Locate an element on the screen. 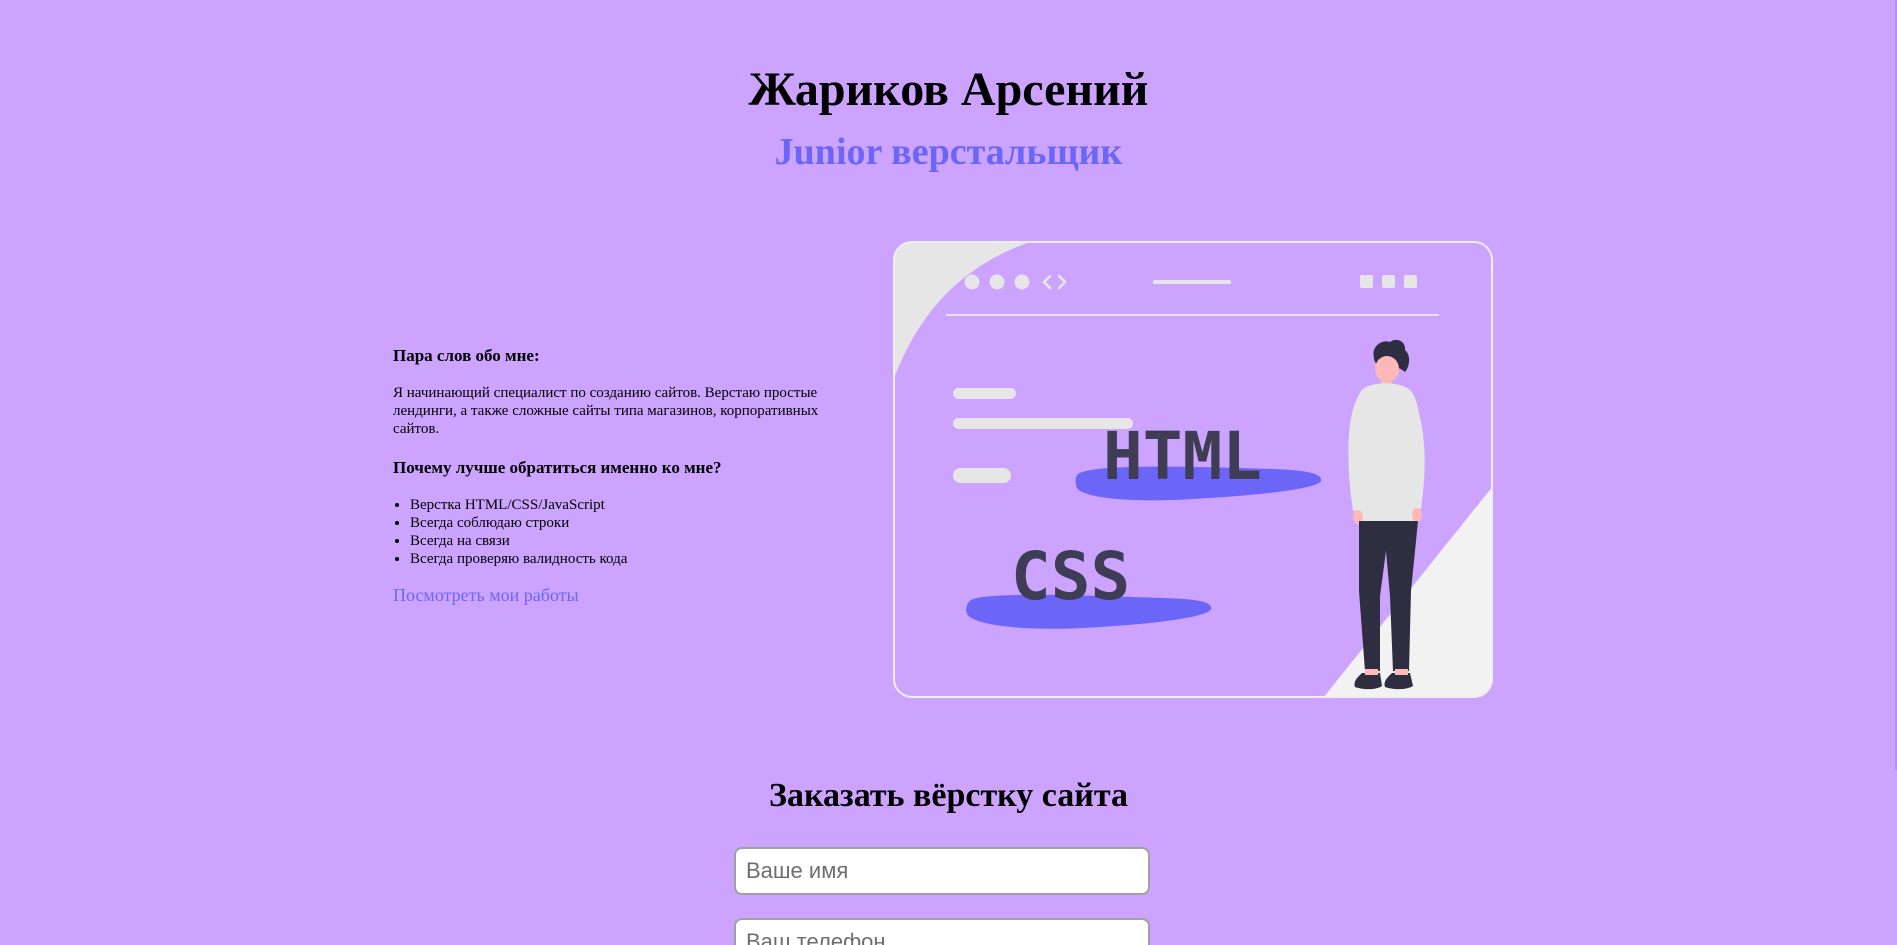 This screenshot has width=1897, height=945. list-item: Всегда проверяю валидность кода is located at coordinates (631, 559).